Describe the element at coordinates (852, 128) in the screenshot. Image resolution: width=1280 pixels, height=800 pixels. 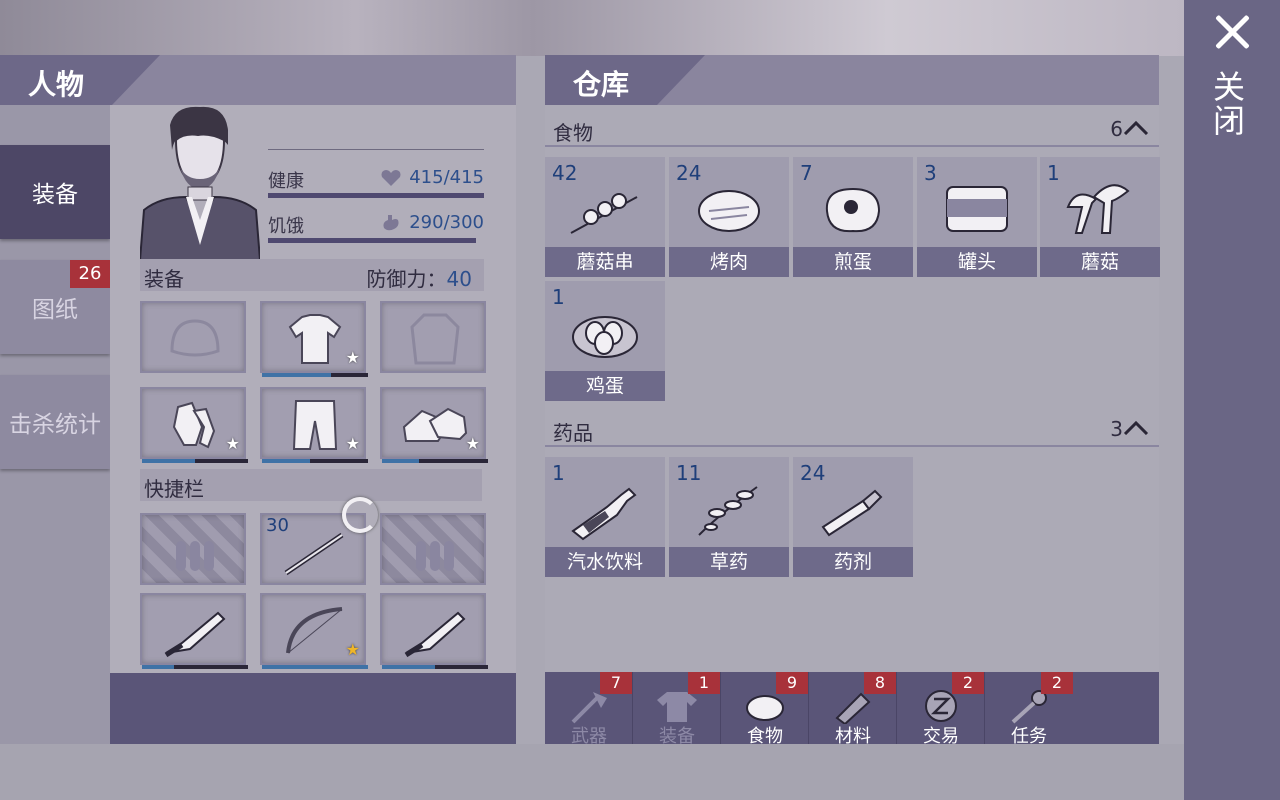
I see `food-category-header: 食物 6` at that location.